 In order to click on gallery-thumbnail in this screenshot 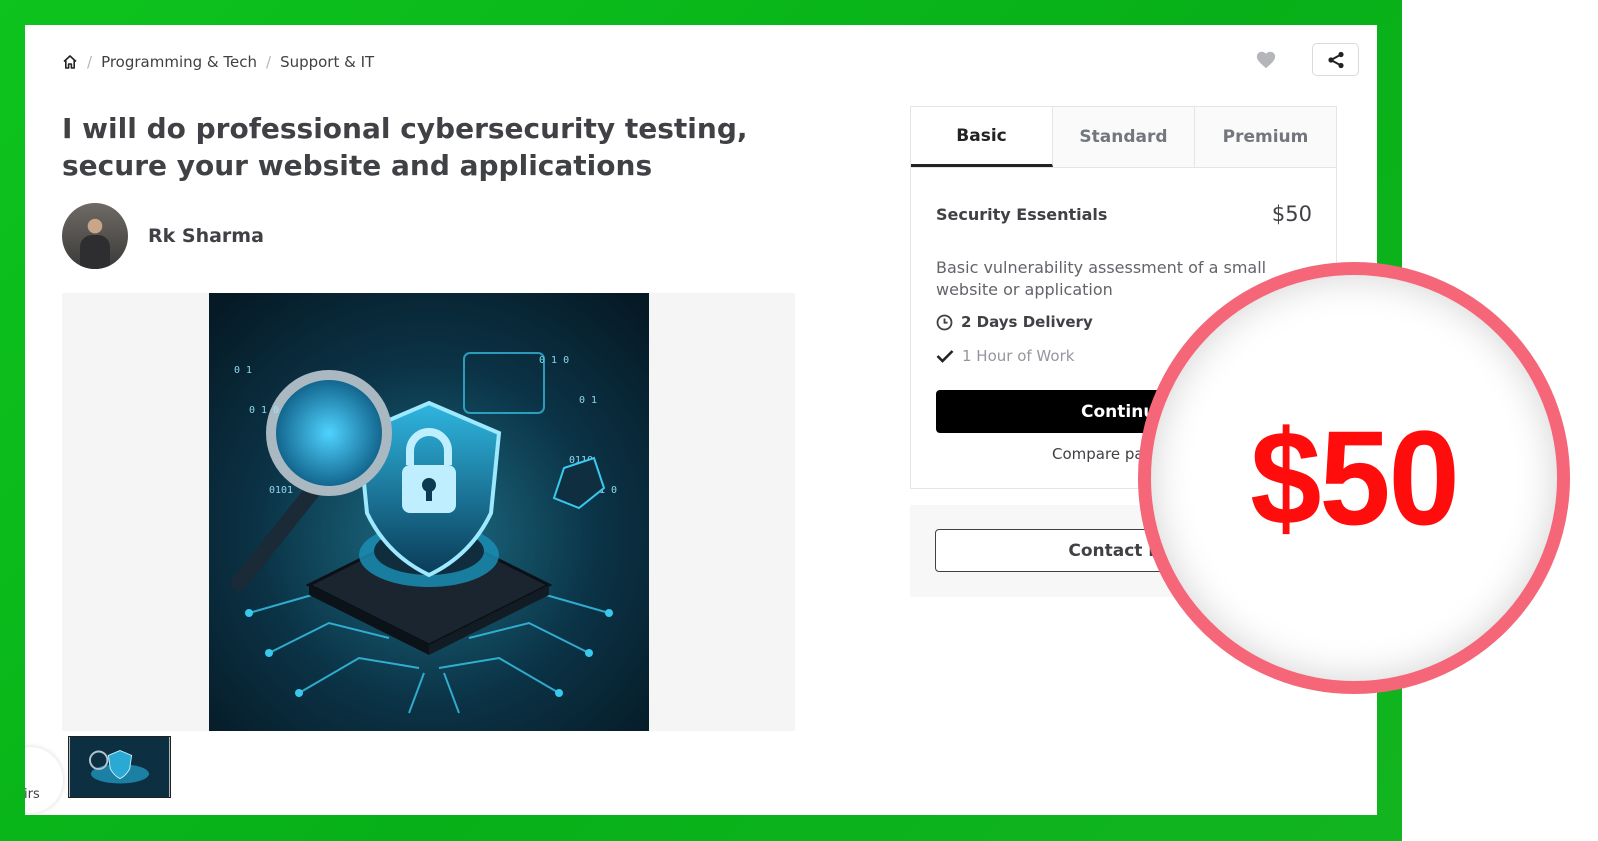, I will do `click(119, 767)`.